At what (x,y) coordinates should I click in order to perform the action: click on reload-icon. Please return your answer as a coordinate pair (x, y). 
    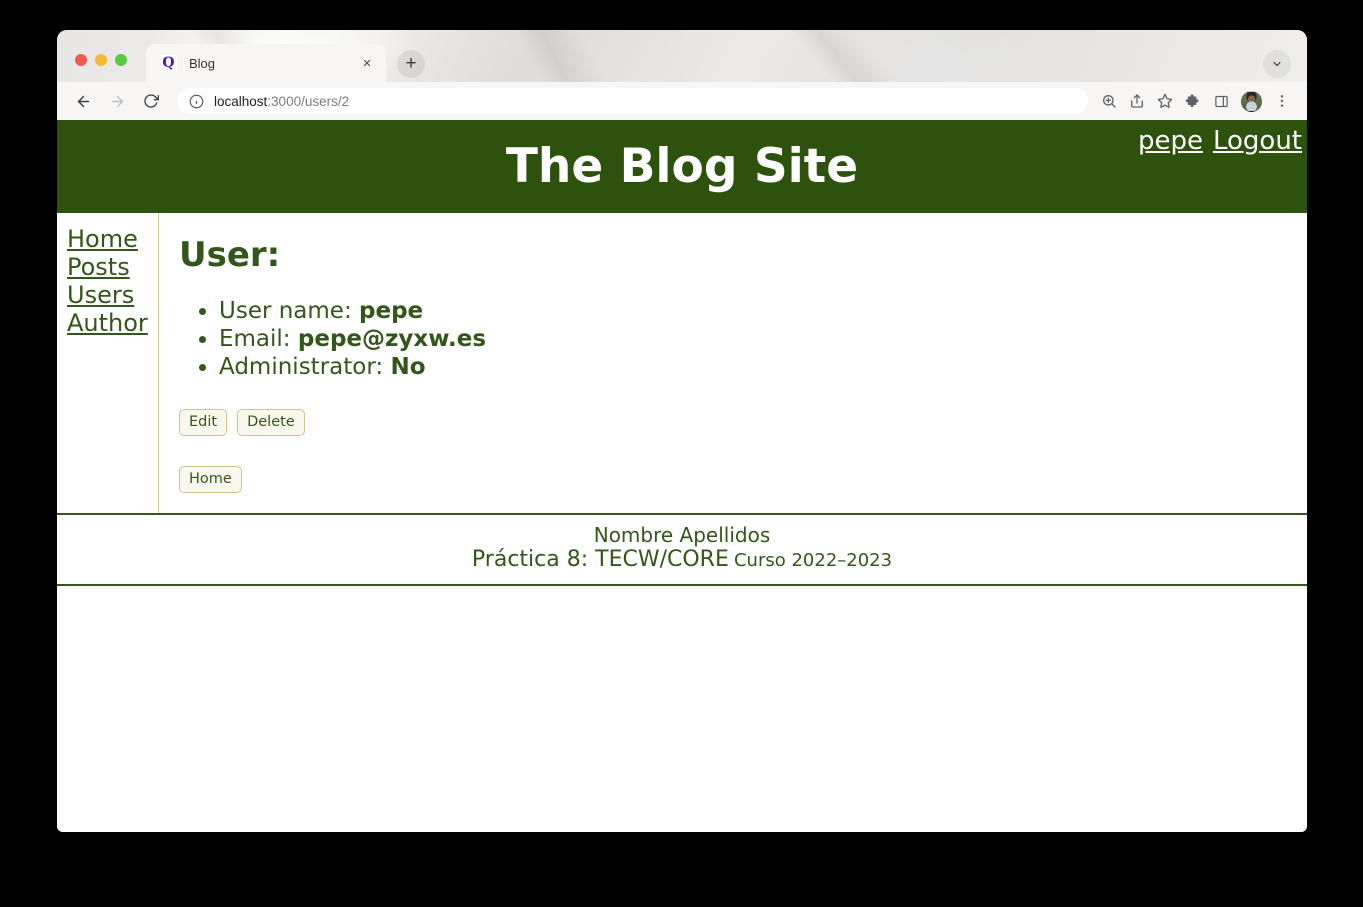
    Looking at the image, I should click on (151, 101).